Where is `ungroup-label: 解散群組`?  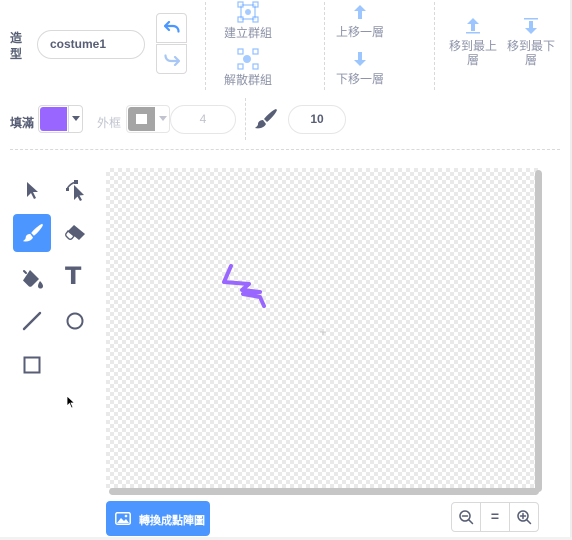 ungroup-label: 解散群組 is located at coordinates (247, 80).